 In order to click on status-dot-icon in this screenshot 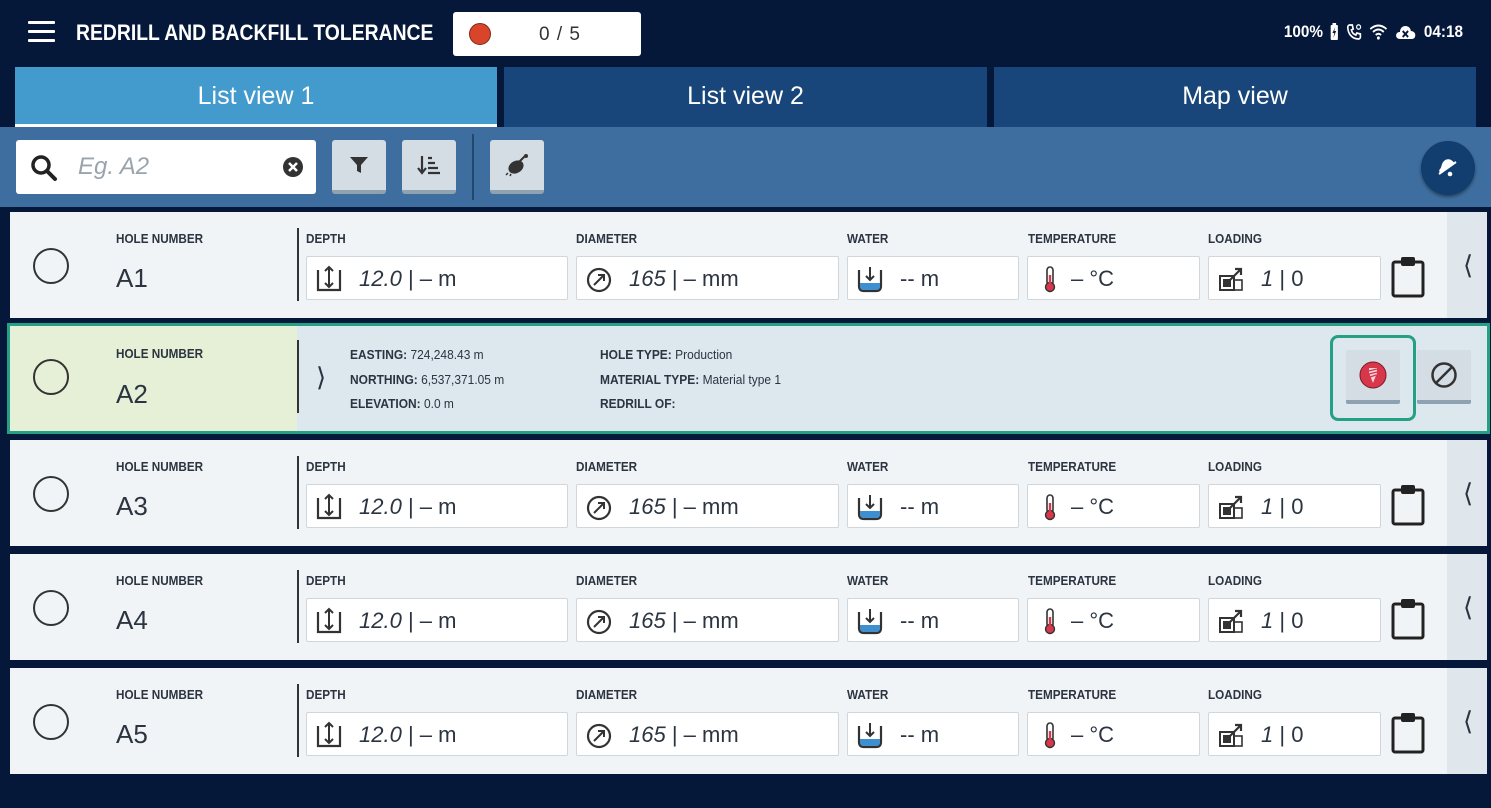, I will do `click(480, 34)`.